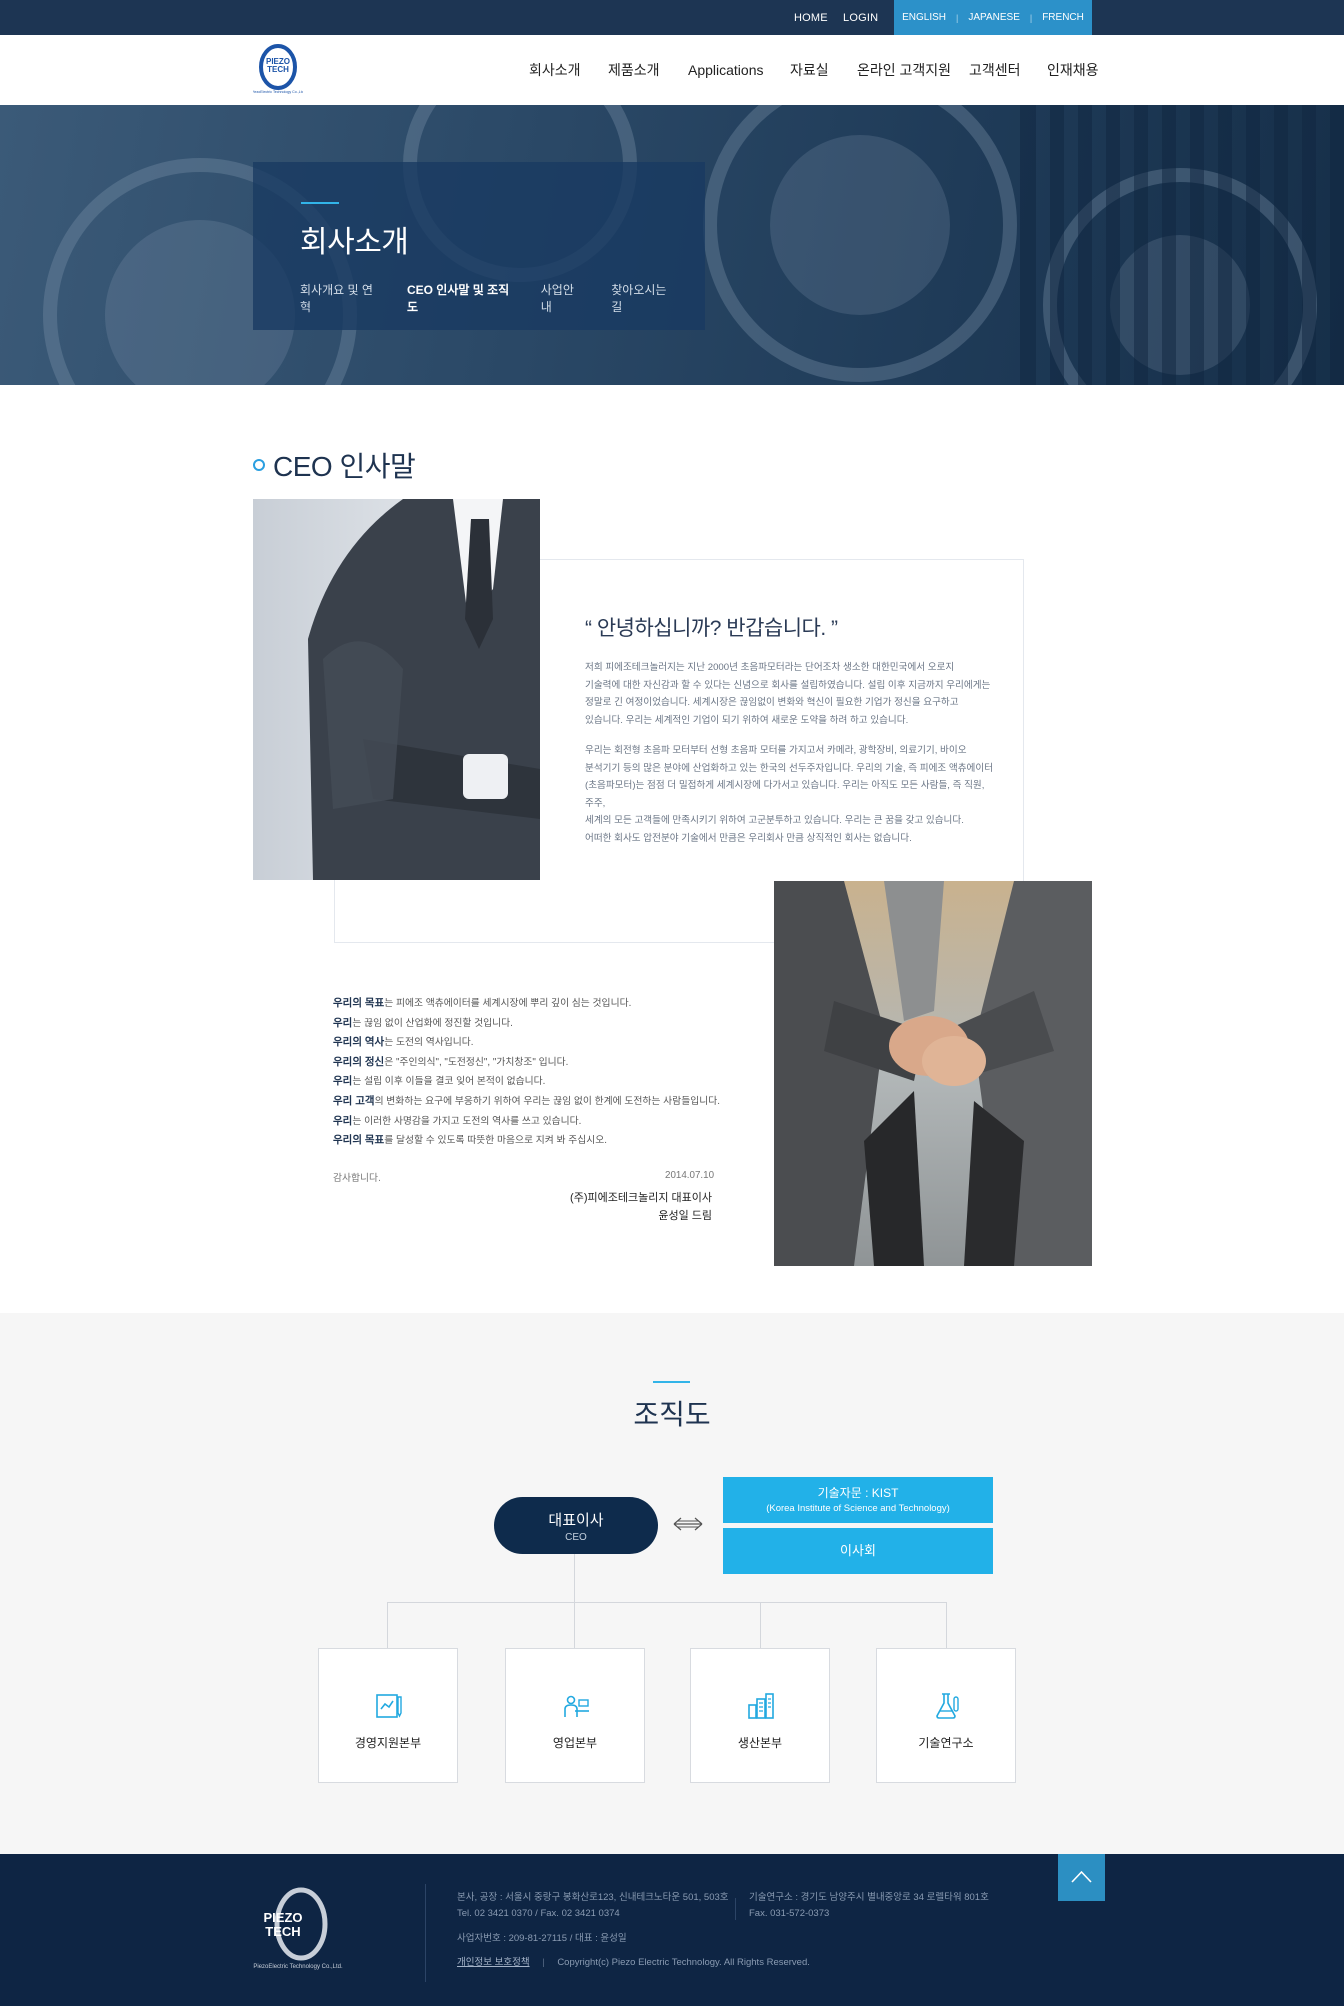 Image resolution: width=1344 pixels, height=2006 pixels. What do you see at coordinates (425, 1933) in the screenshot?
I see `footer-divider` at bounding box center [425, 1933].